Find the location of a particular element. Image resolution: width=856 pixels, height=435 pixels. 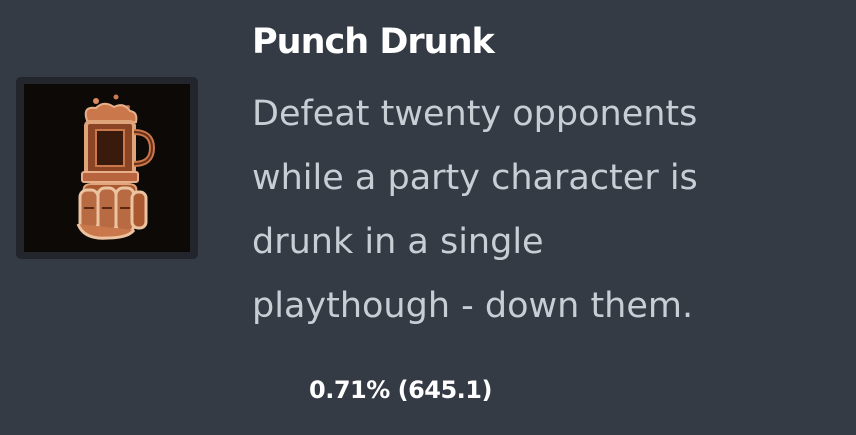

achievement-title: Punch Drunk is located at coordinates (373, 42).